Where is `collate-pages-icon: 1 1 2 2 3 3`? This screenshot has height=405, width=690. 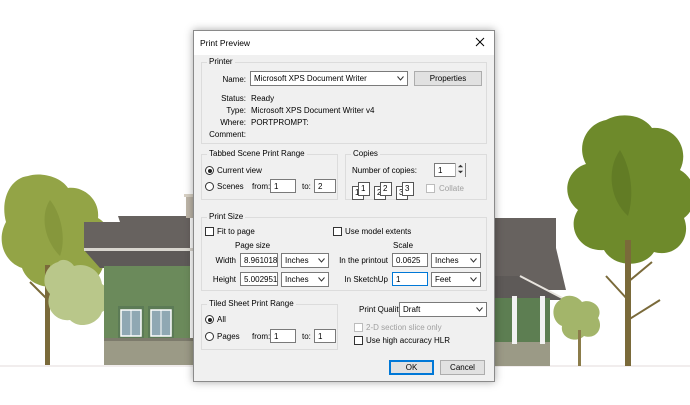
collate-pages-icon: 1 1 2 2 3 3 is located at coordinates (384, 191).